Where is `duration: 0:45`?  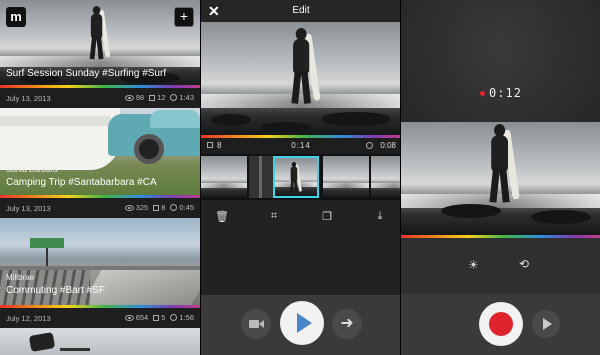 duration: 0:45 is located at coordinates (186, 207).